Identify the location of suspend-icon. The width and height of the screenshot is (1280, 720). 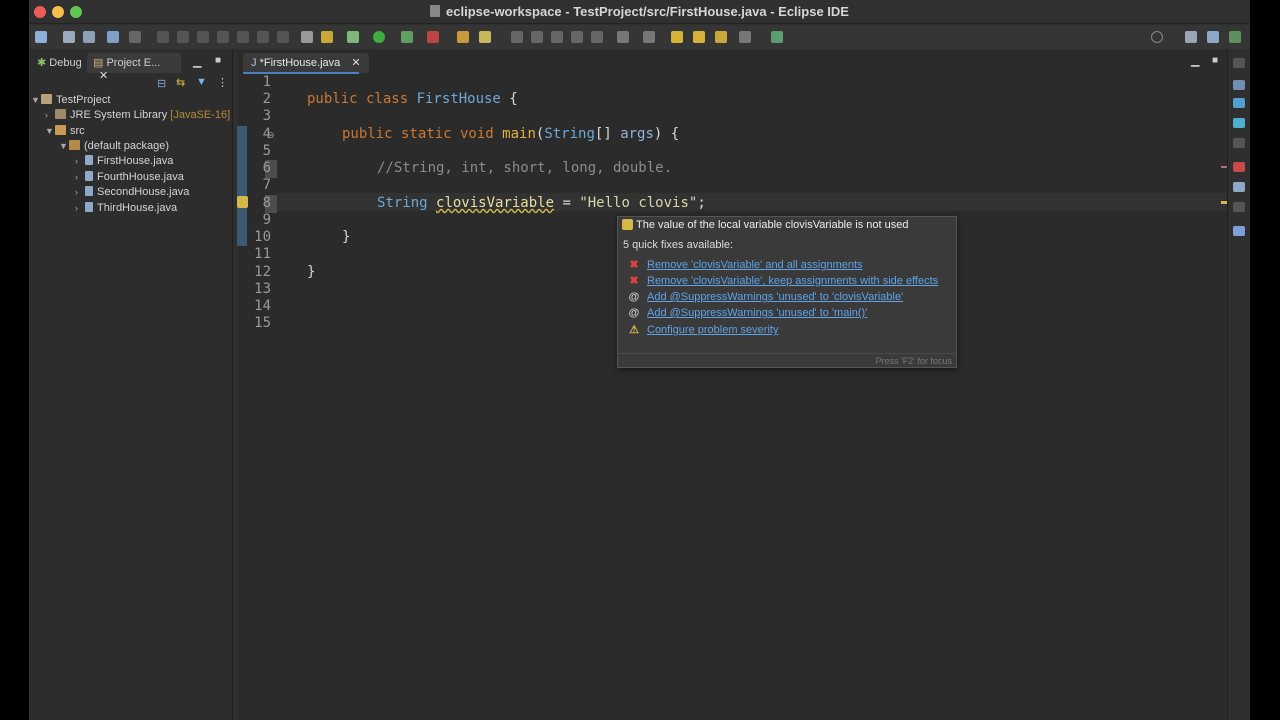
(183, 37).